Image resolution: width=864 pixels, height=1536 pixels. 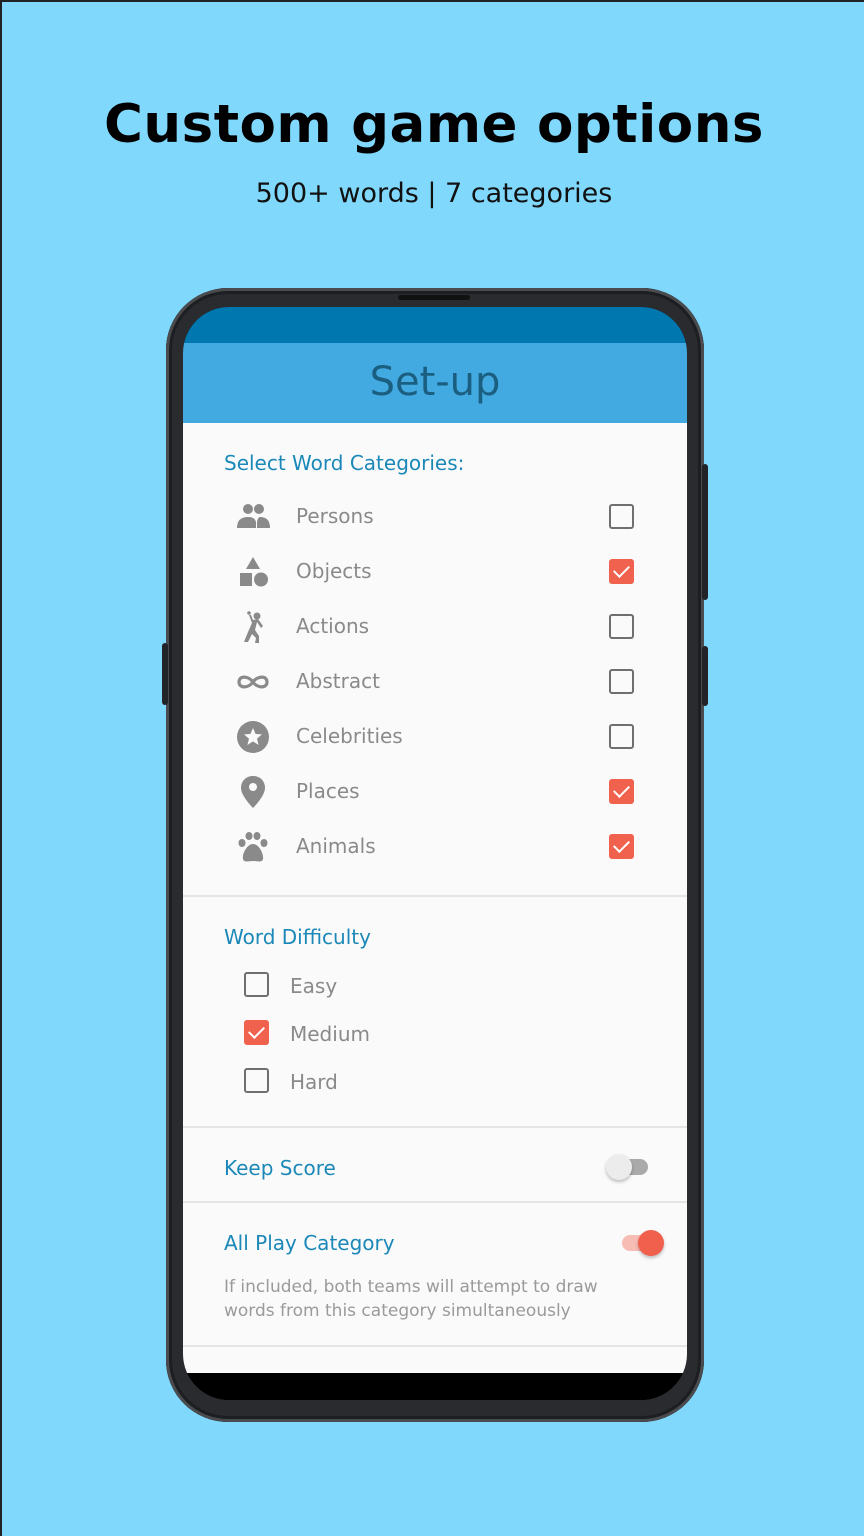 What do you see at coordinates (434, 297) in the screenshot?
I see `phone-speaker` at bounding box center [434, 297].